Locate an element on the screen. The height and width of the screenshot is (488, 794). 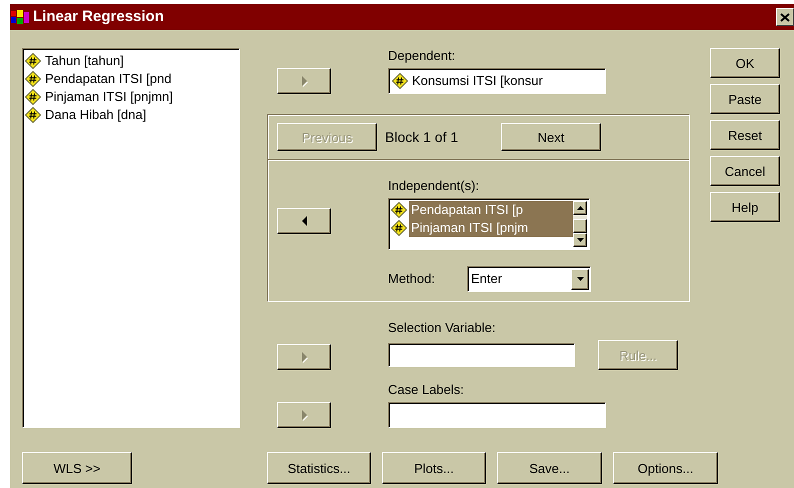
next-button: Next is located at coordinates (551, 137).